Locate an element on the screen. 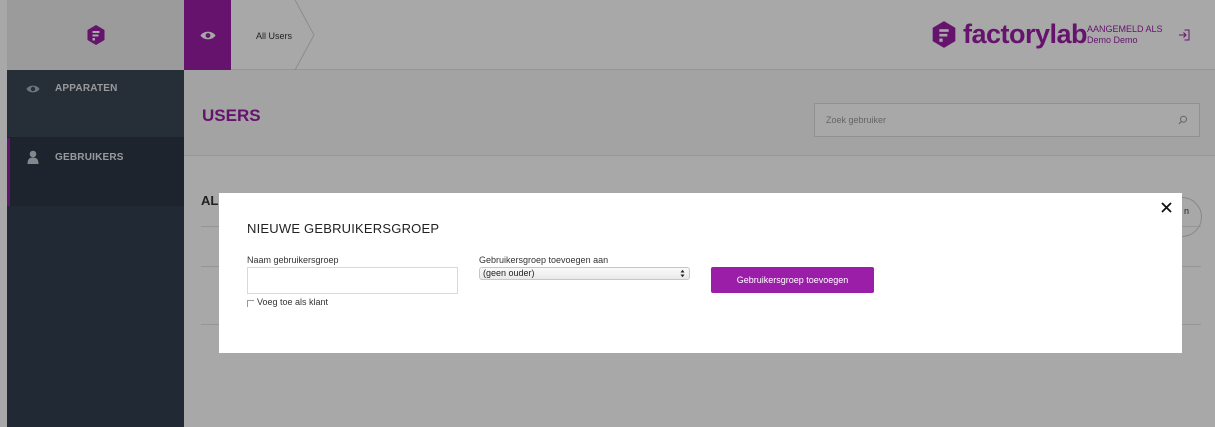 Image resolution: width=1215 pixels, height=427 pixels. customer-checkbox is located at coordinates (250, 303).